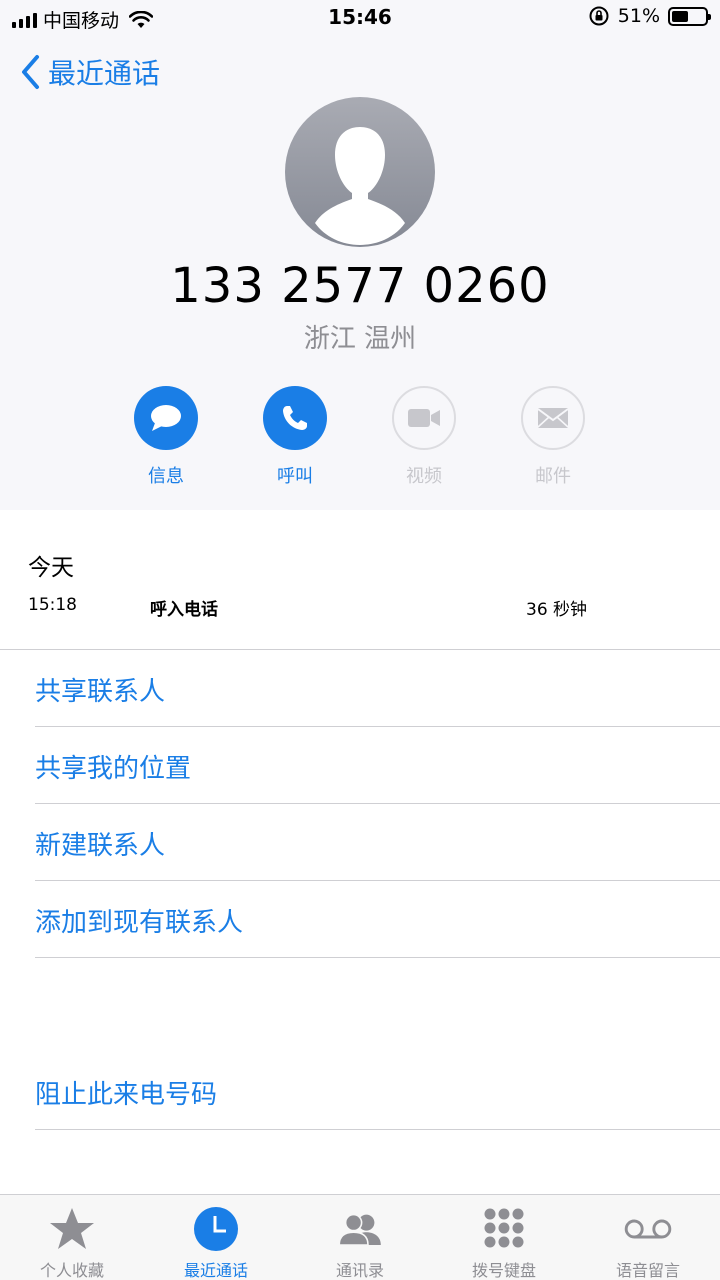  I want to click on status-bar: 中国移动 15:46 51%, so click(360, 18).